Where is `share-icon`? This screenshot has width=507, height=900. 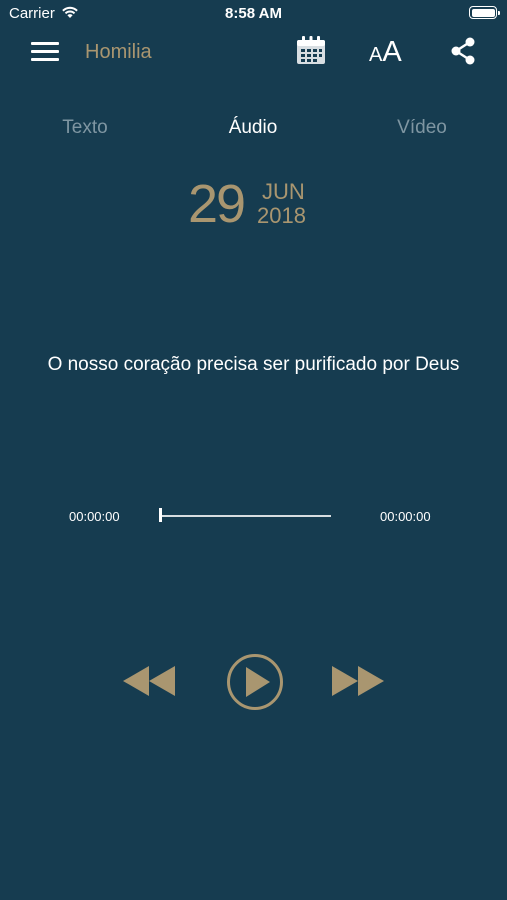 share-icon is located at coordinates (463, 51).